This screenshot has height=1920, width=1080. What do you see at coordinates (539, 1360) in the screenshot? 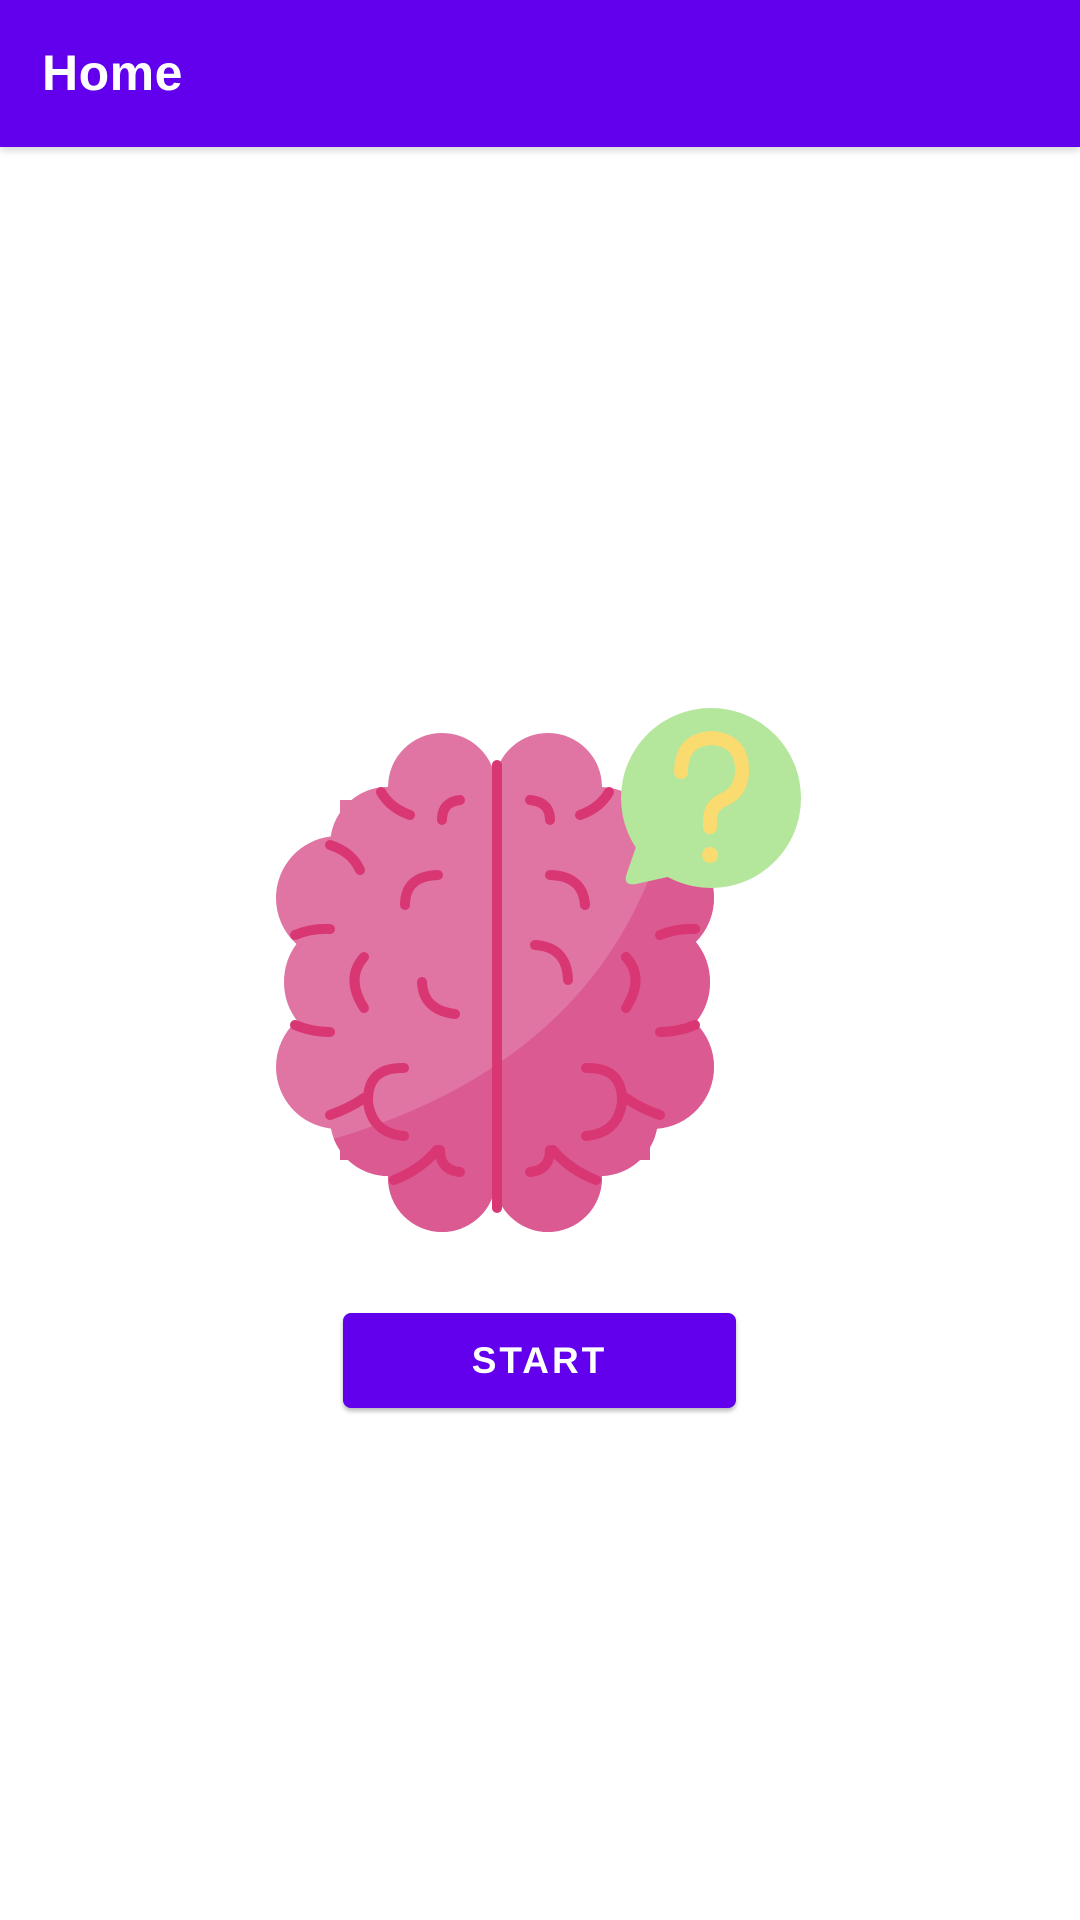
I see `start-button: START` at bounding box center [539, 1360].